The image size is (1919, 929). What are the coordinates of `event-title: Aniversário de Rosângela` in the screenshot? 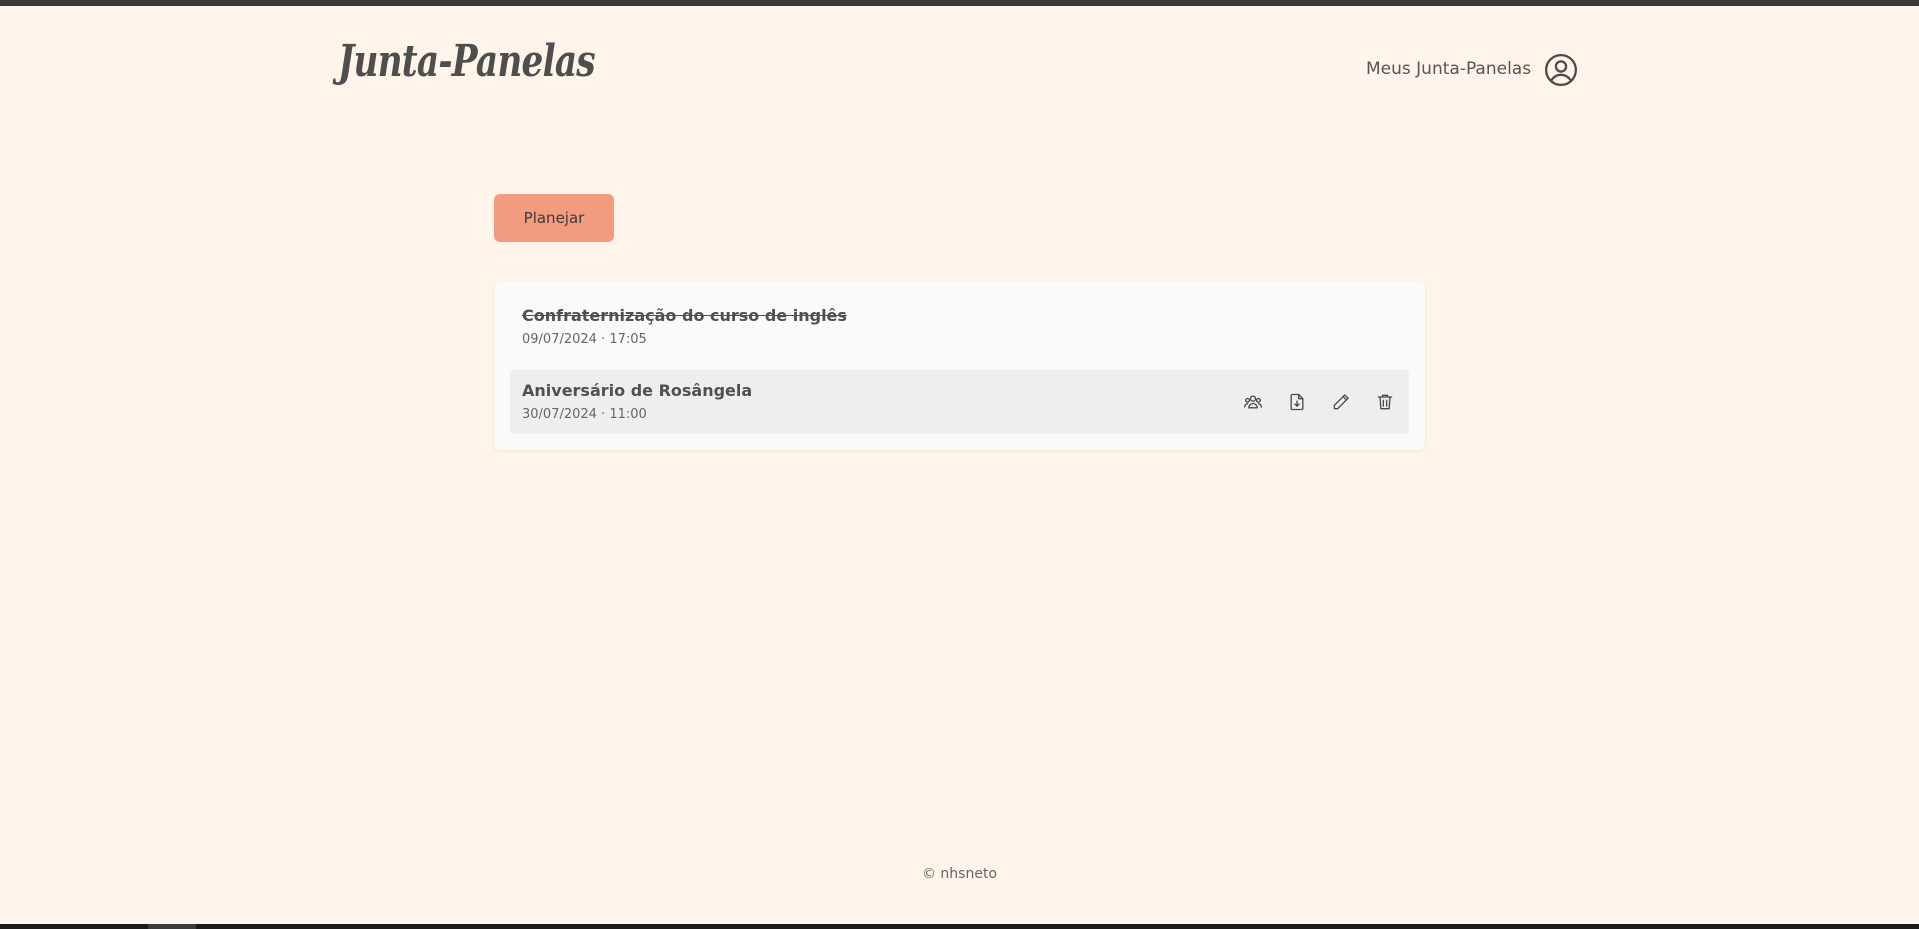 It's located at (637, 390).